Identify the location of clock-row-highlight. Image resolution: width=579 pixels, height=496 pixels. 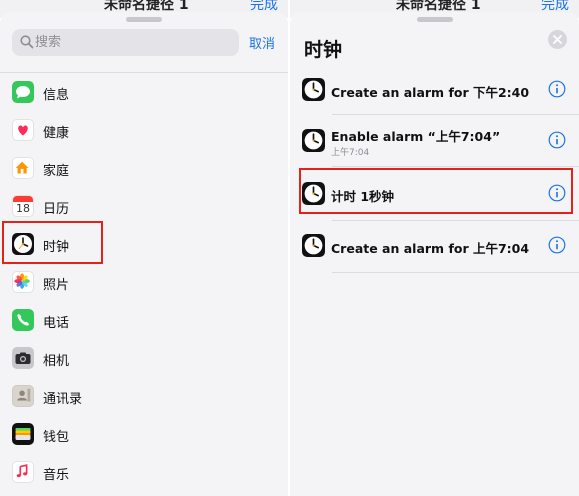
(52, 242).